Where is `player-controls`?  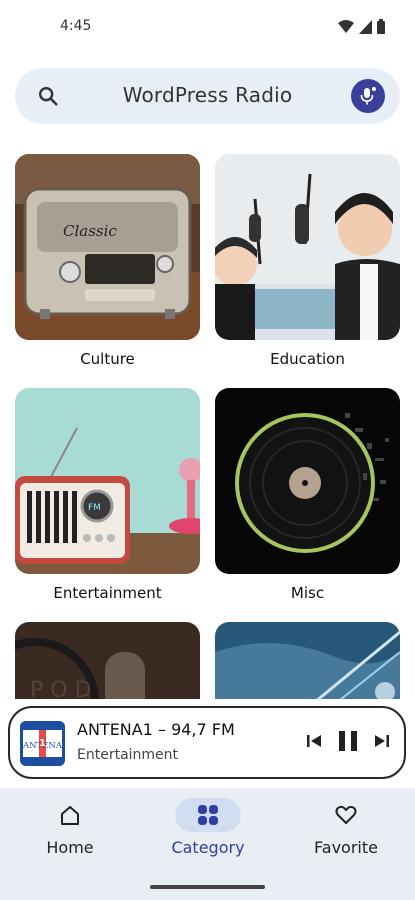 player-controls is located at coordinates (348, 741).